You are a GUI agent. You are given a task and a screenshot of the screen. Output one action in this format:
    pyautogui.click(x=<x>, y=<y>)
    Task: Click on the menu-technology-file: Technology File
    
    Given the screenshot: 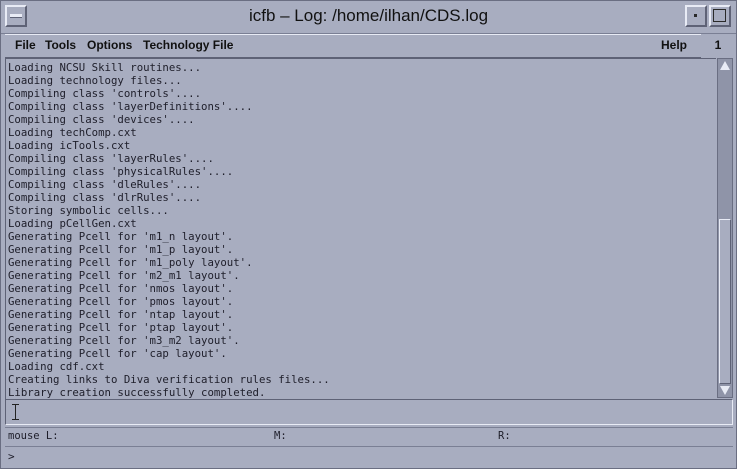 What is the action you would take?
    pyautogui.click(x=188, y=45)
    